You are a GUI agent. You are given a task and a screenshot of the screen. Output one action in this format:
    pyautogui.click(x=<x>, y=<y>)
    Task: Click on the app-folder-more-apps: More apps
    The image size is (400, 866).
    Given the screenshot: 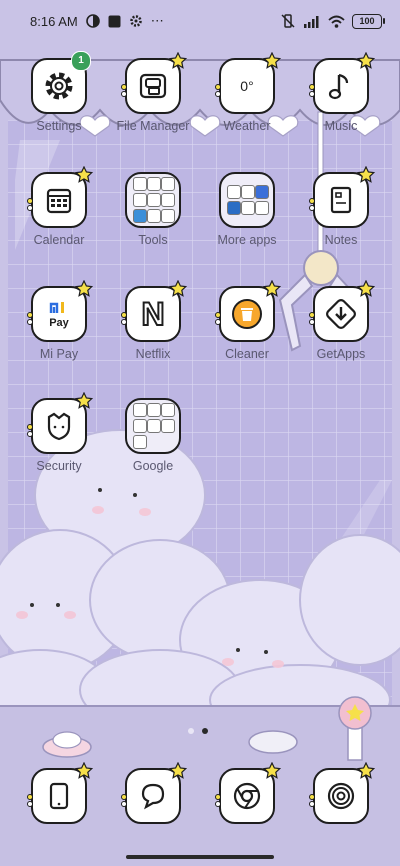 What is the action you would take?
    pyautogui.click(x=247, y=209)
    